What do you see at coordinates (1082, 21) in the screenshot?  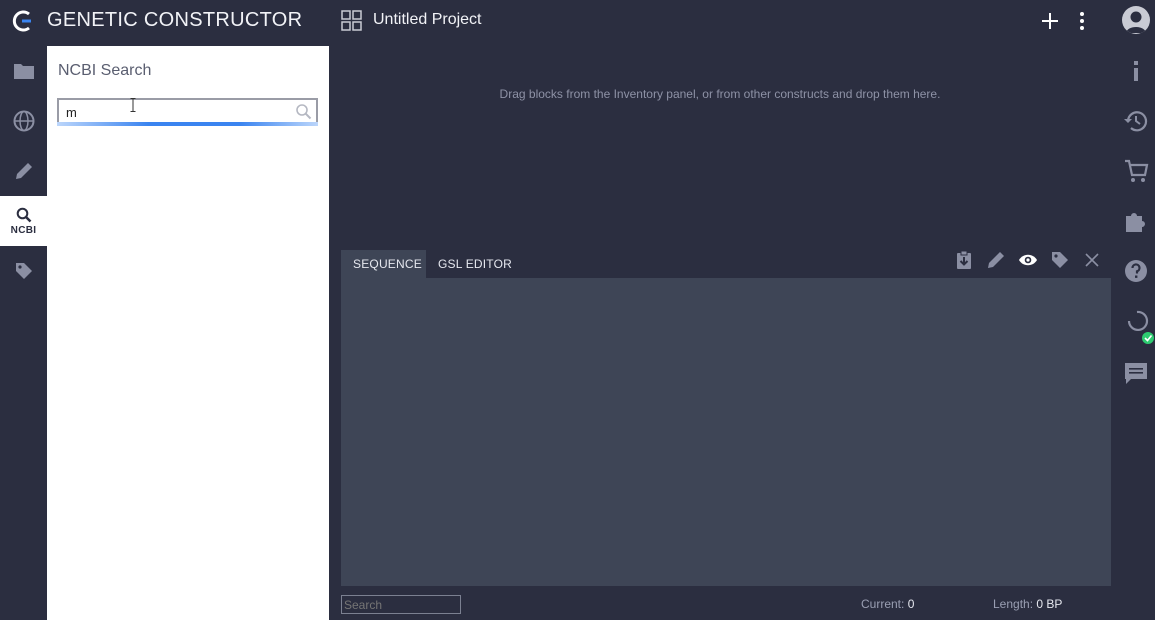 I see `kebab-icon` at bounding box center [1082, 21].